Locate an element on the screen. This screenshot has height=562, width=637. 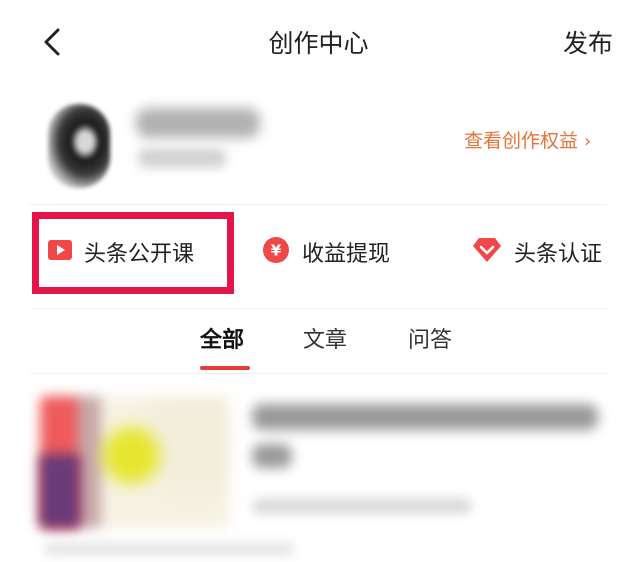
quick-action-label: 收益提现 is located at coordinates (346, 254).